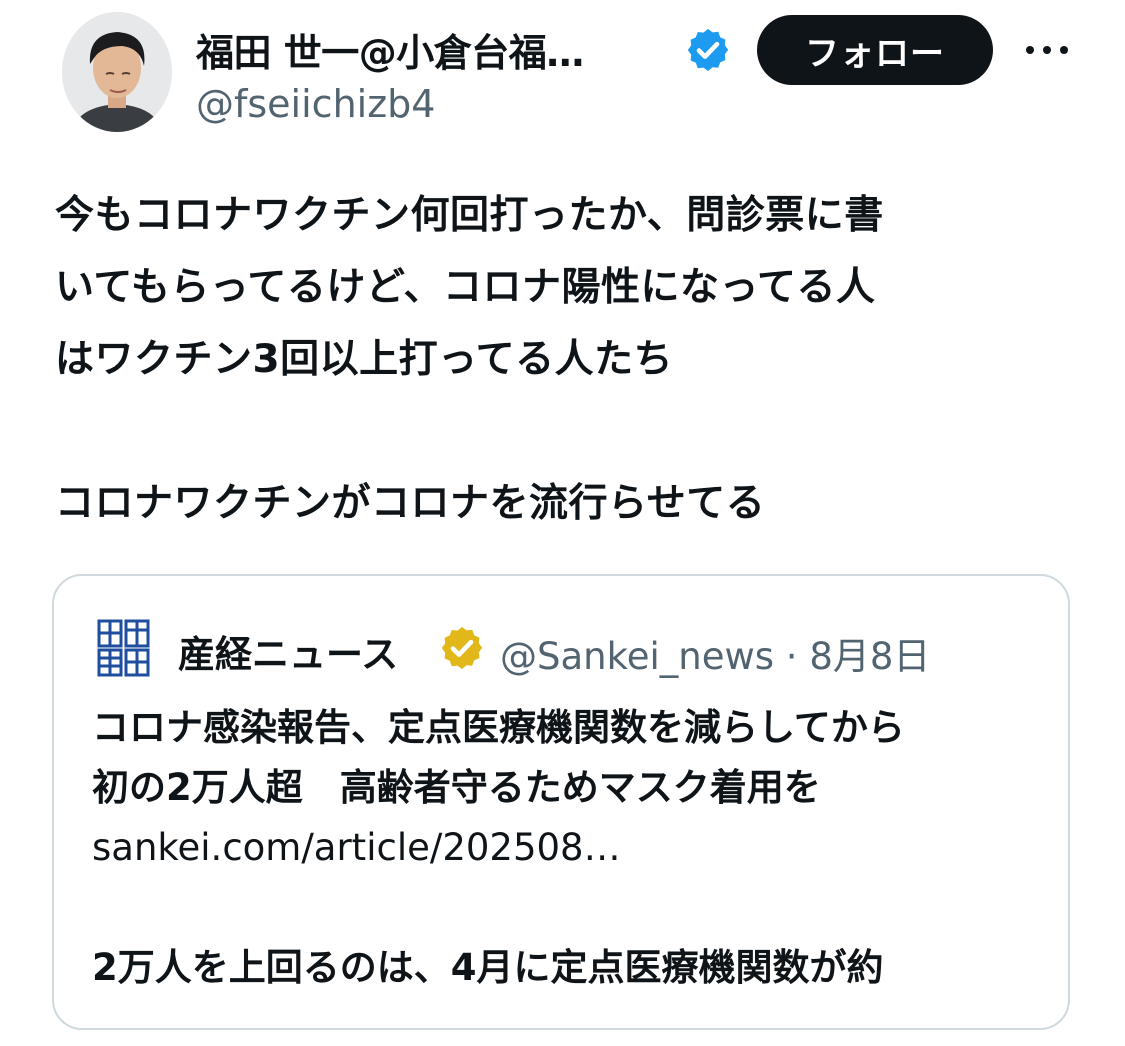  I want to click on quoted-author-name: 産経ニュース, so click(288, 654).